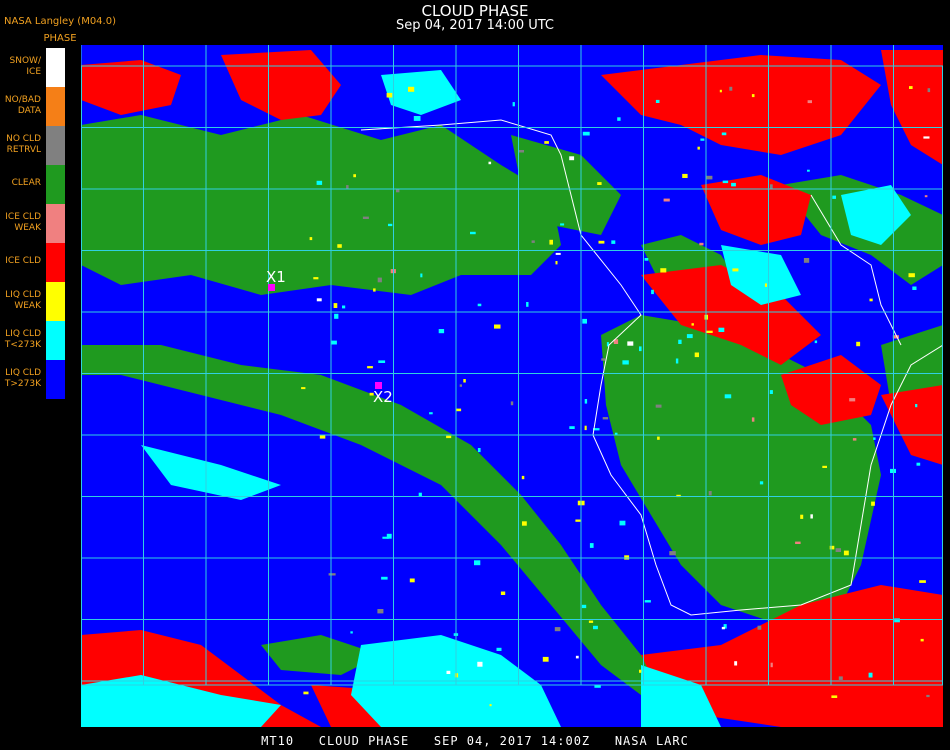  What do you see at coordinates (23, 139) in the screenshot?
I see `legend-label: NO CLD` at bounding box center [23, 139].